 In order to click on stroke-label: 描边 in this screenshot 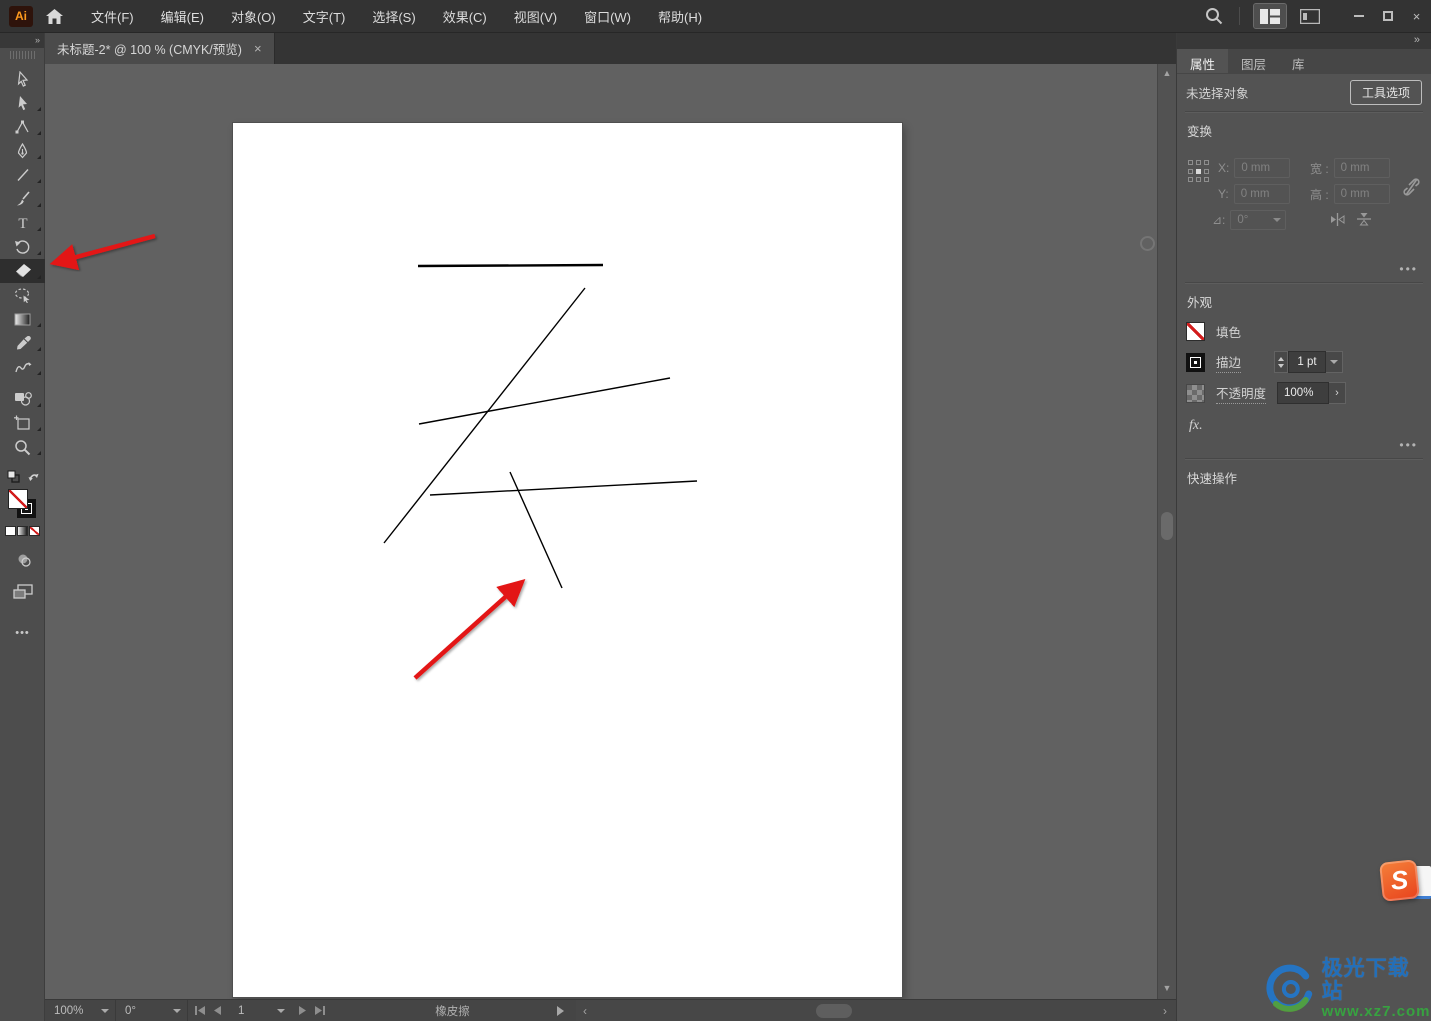, I will do `click(1229, 362)`.